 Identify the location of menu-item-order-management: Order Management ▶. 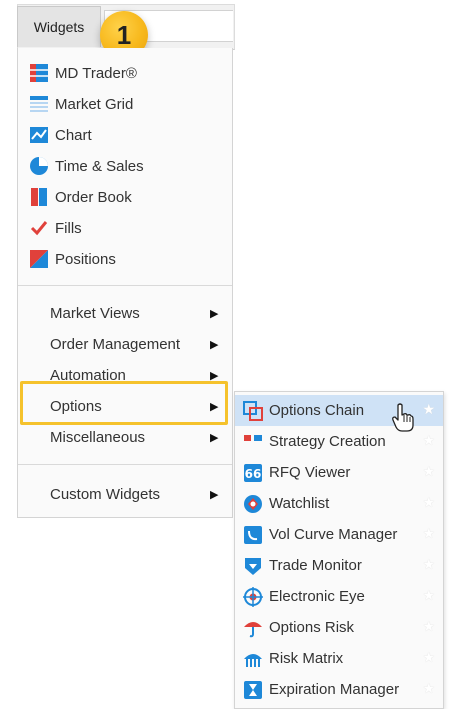
(125, 345).